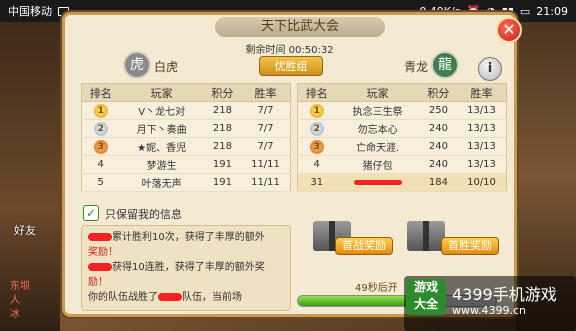 This screenshot has height=331, width=576. I want to click on clock: 21:09, so click(552, 11).